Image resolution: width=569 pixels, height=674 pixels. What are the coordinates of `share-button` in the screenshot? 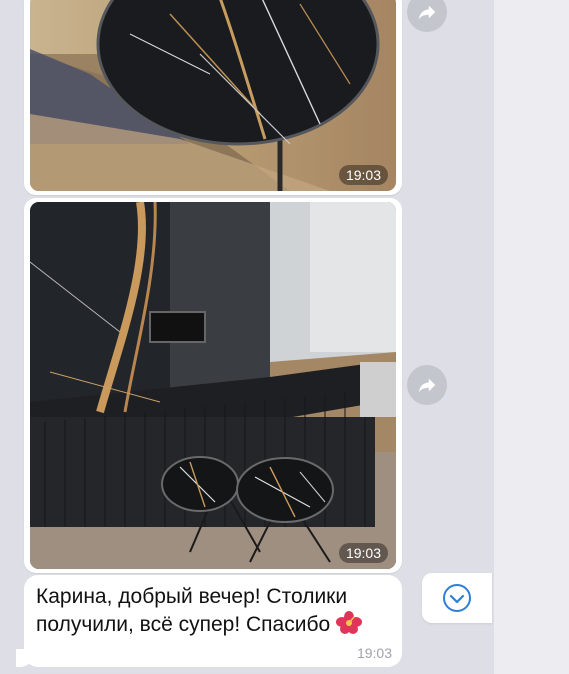 It's located at (427, 385).